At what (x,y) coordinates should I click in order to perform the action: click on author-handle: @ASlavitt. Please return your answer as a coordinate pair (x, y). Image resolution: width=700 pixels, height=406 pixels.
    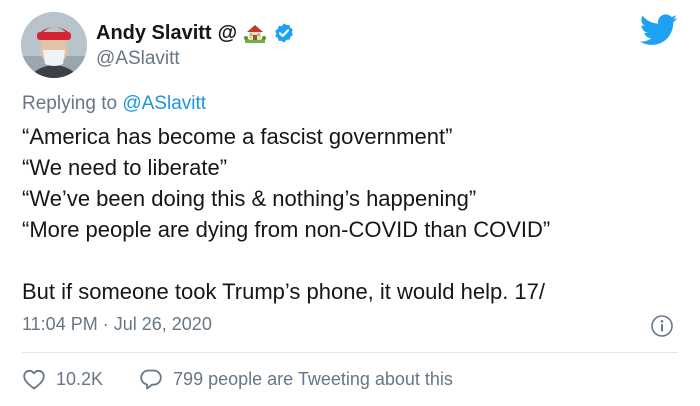
    Looking at the image, I should click on (138, 59).